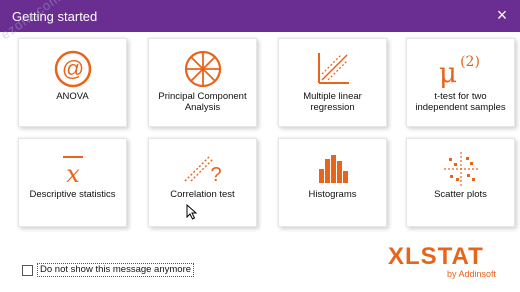 The image size is (520, 292). I want to click on mu-icon: μ (2), so click(460, 69).